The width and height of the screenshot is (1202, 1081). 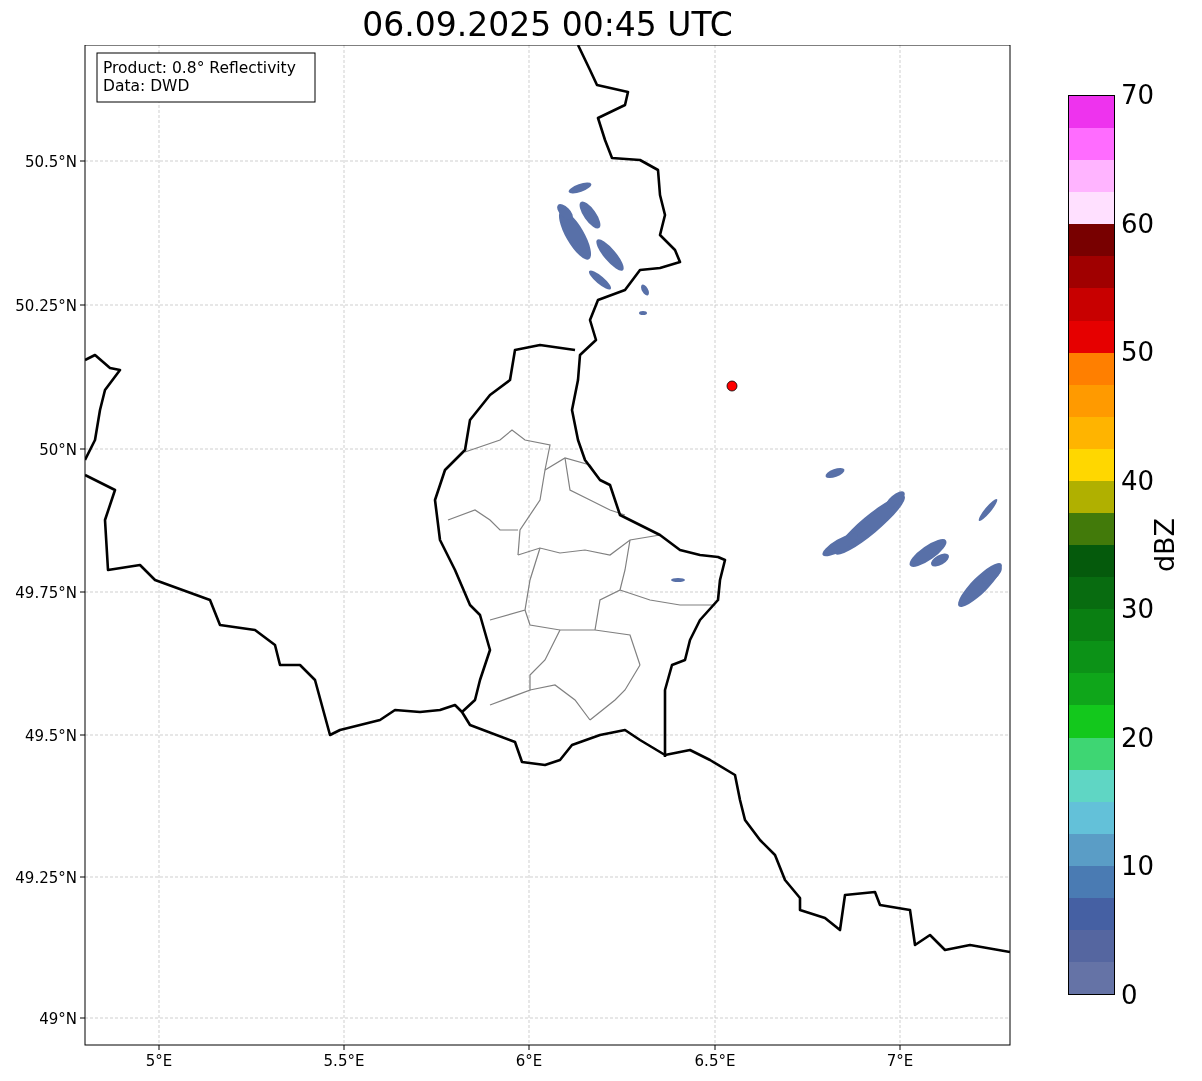 I want to click on latitude-label: 49°N, so click(x=58, y=1019).